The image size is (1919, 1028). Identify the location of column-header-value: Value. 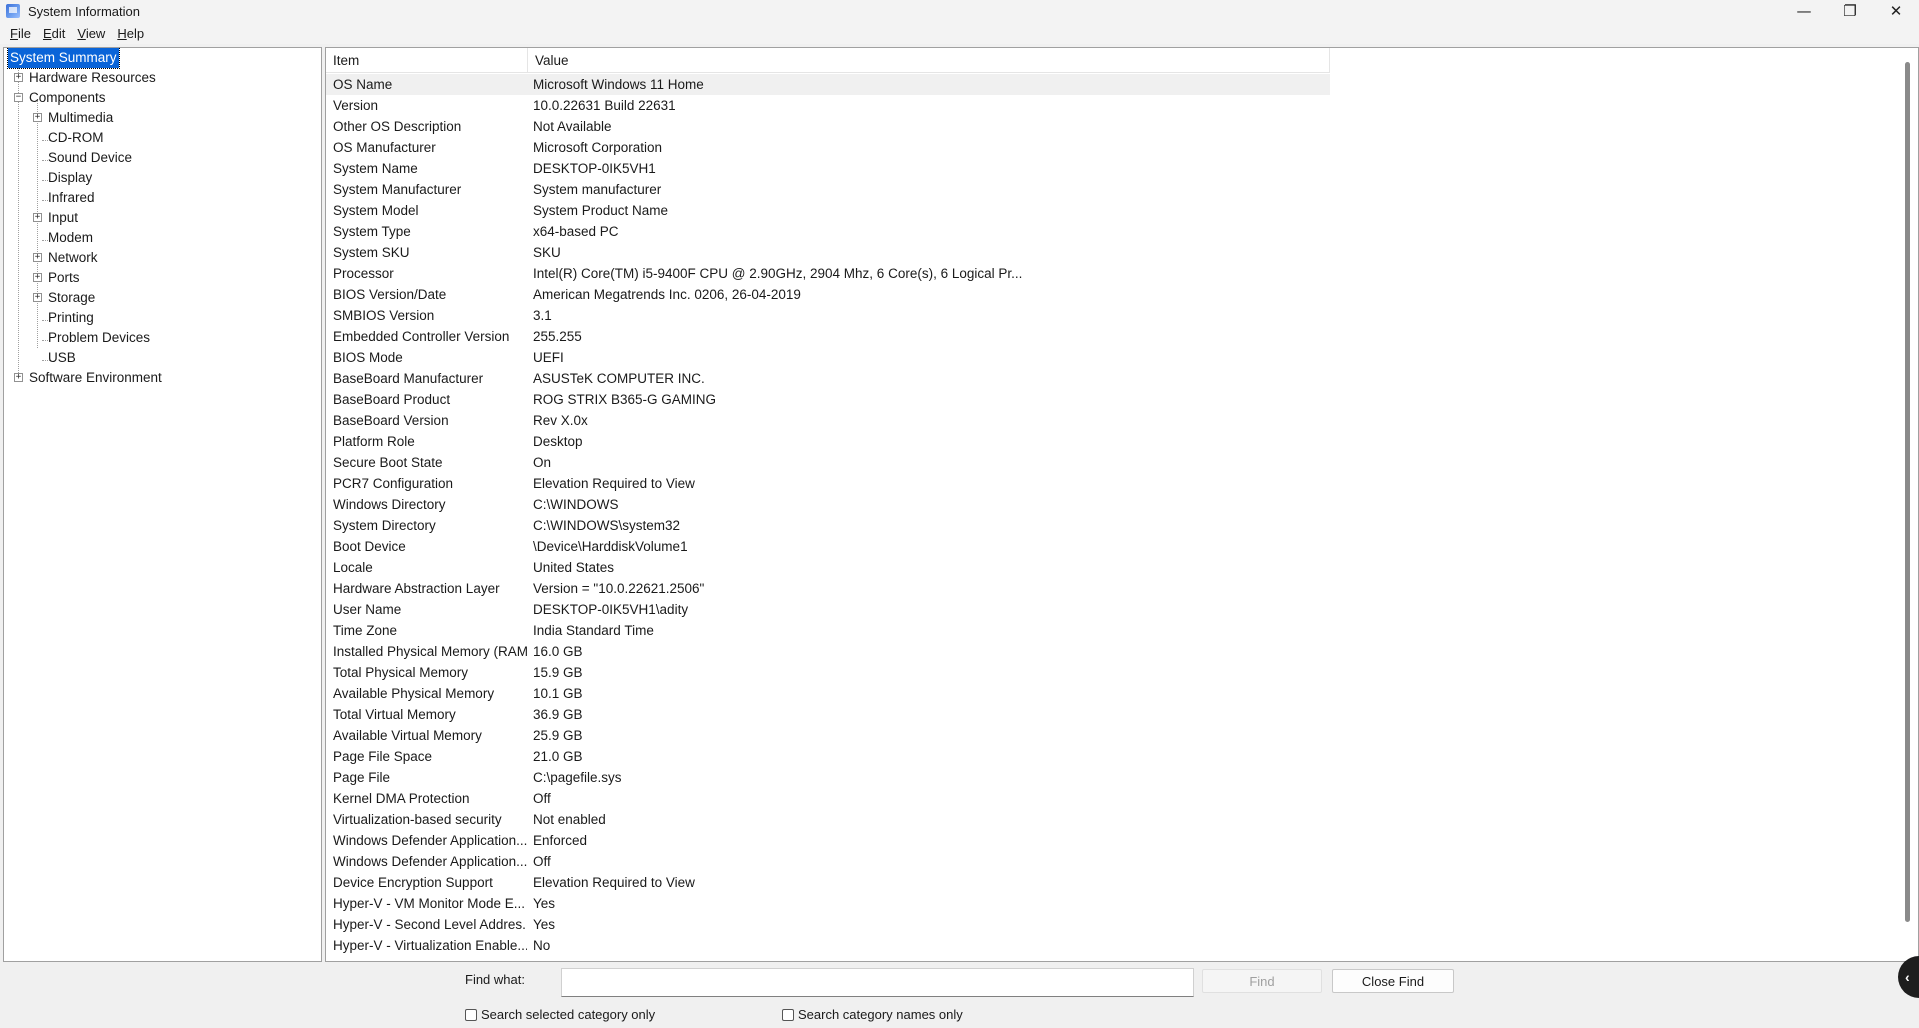
(929, 60).